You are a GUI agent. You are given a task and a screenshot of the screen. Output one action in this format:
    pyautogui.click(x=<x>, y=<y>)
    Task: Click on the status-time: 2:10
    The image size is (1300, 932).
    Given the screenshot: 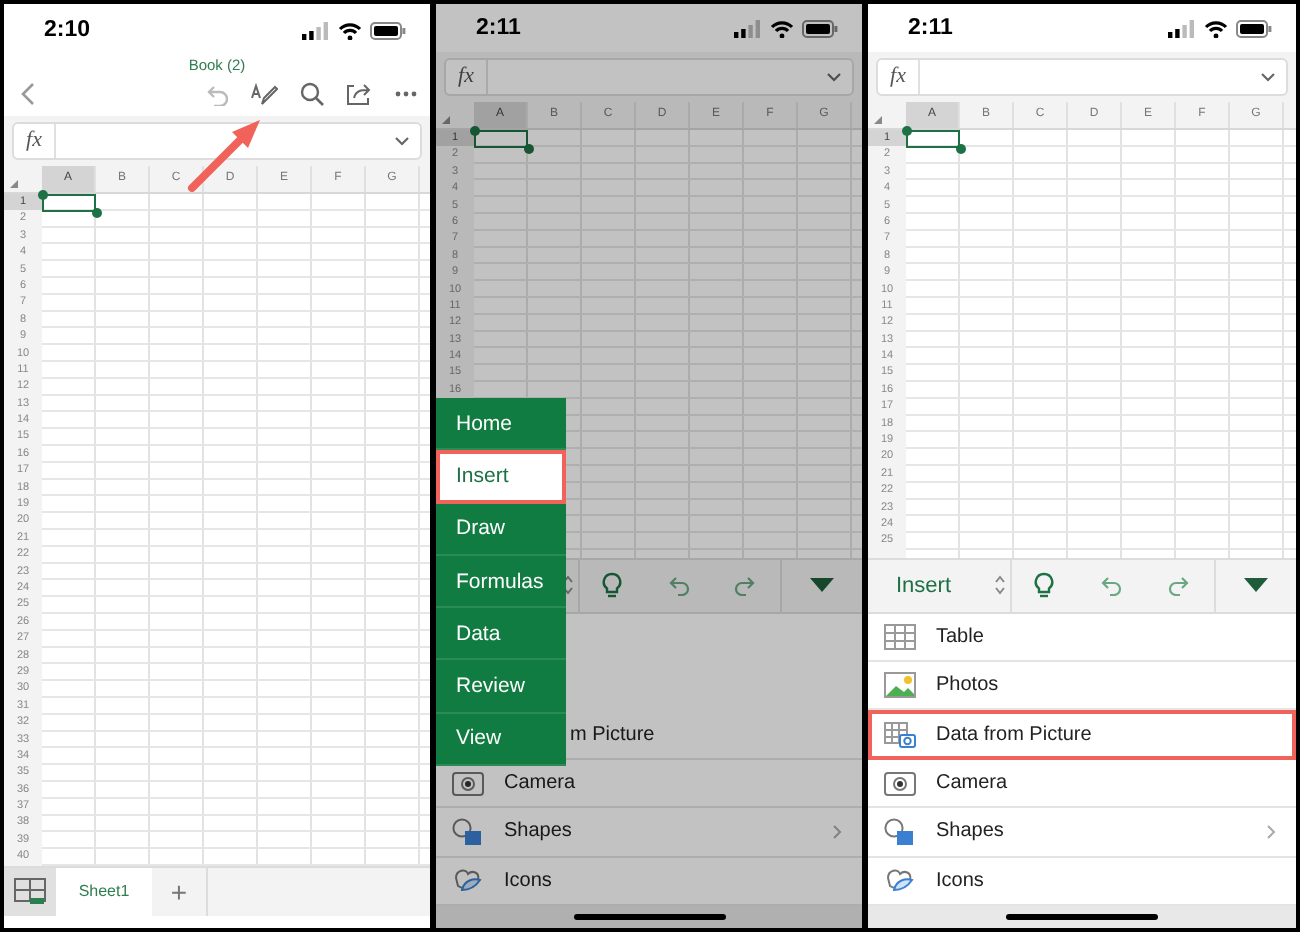 What is the action you would take?
    pyautogui.click(x=67, y=30)
    